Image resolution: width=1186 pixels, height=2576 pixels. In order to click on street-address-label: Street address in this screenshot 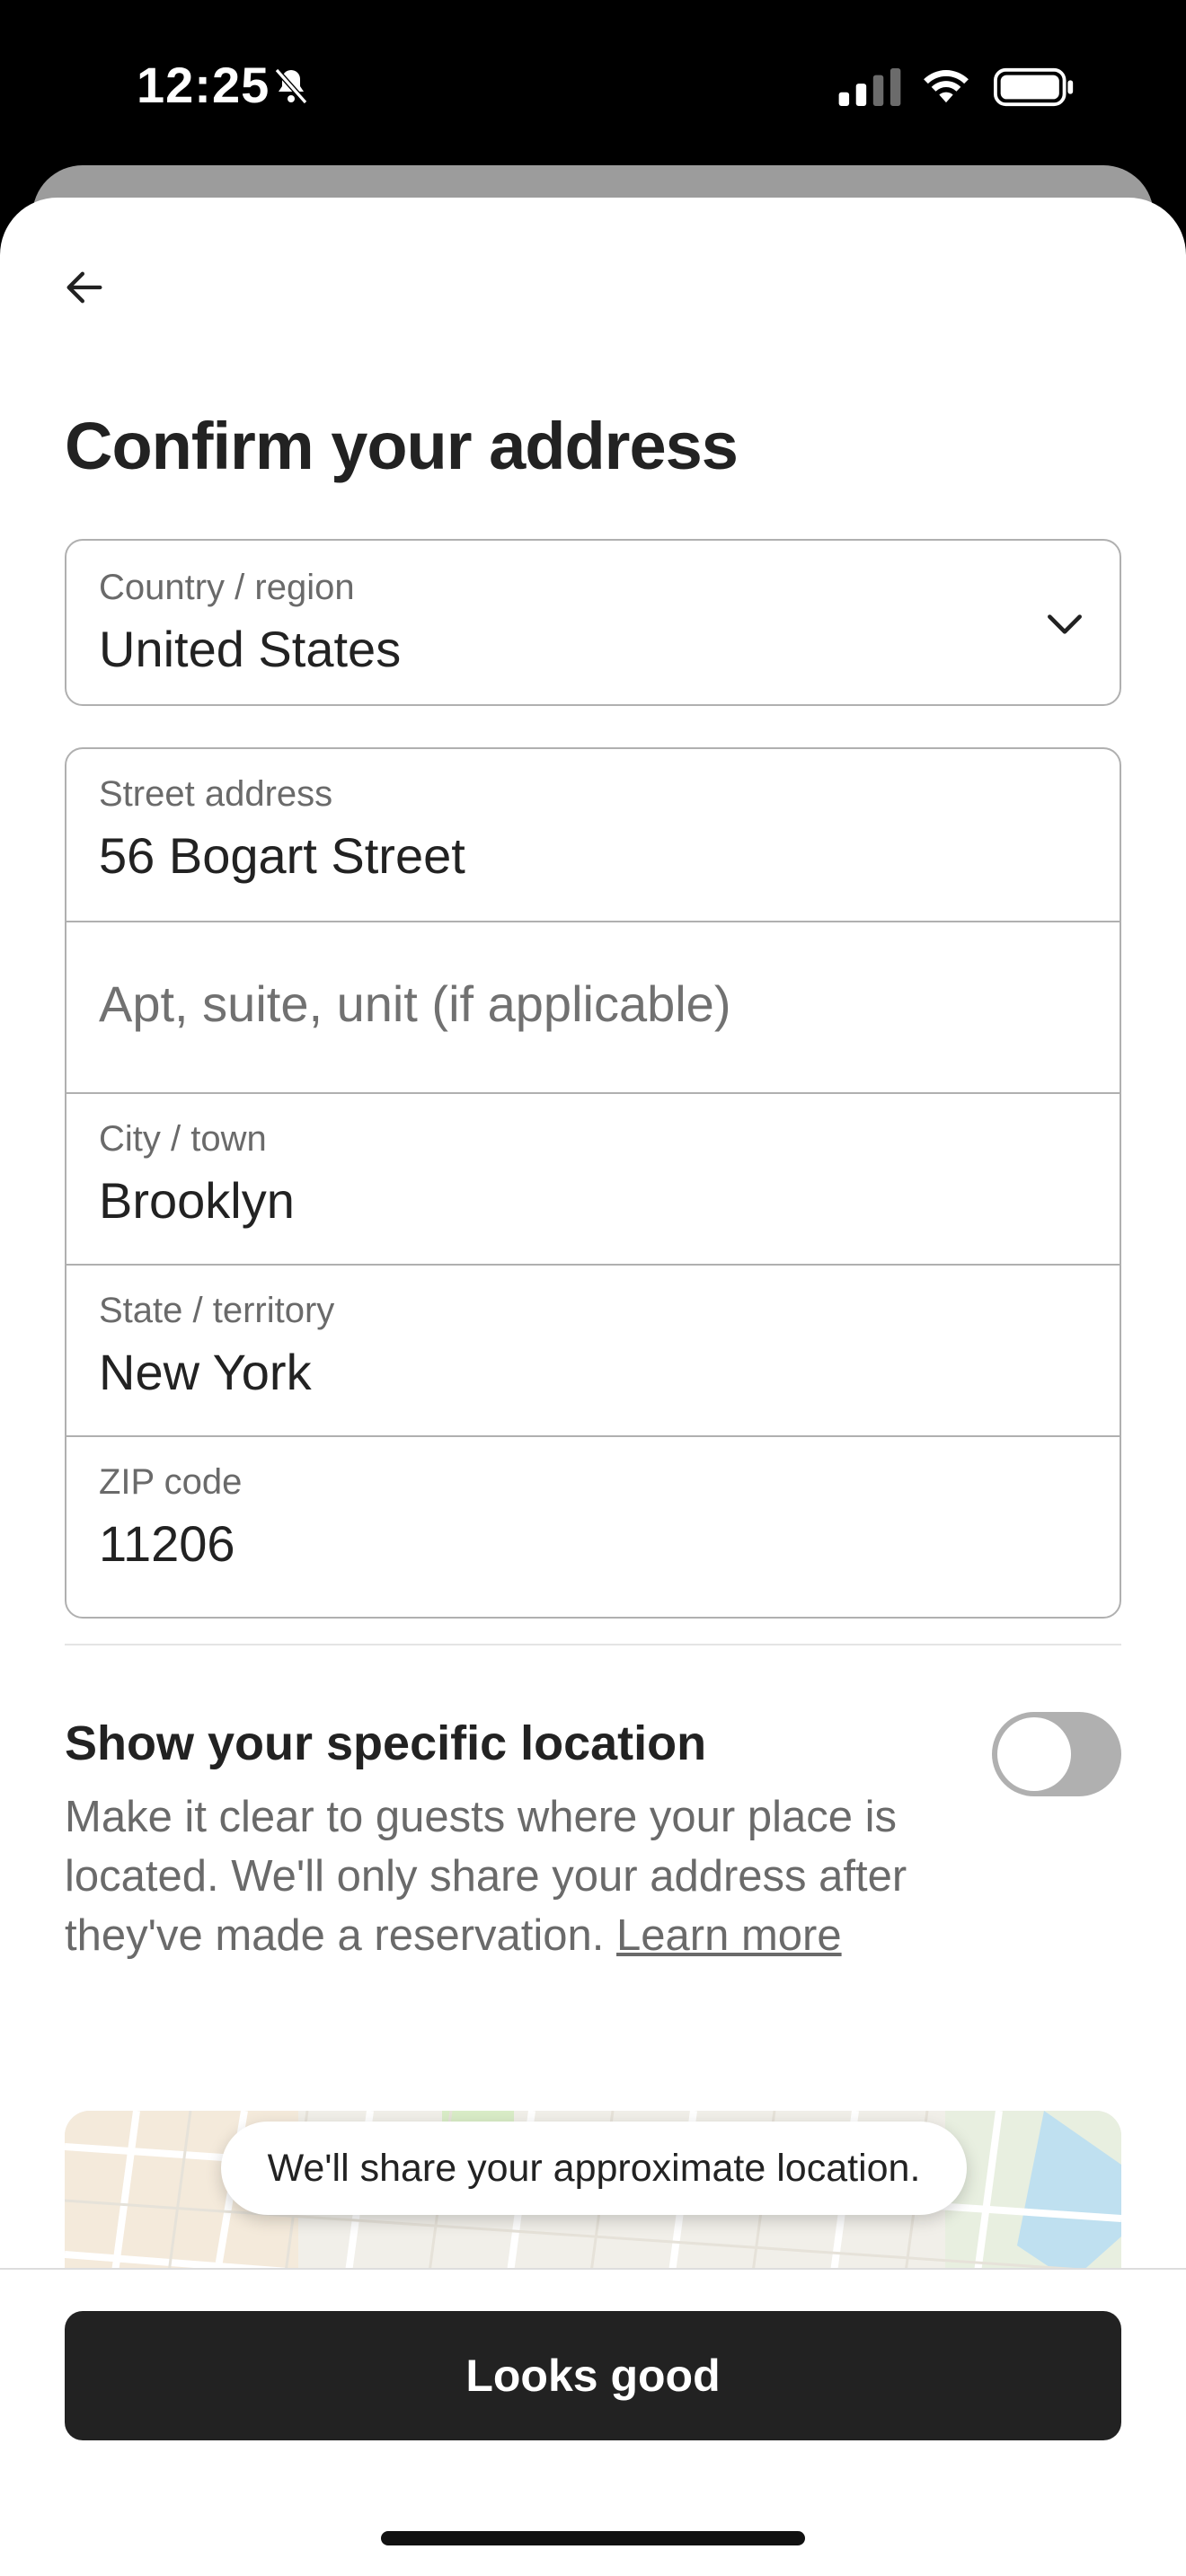, I will do `click(216, 794)`.